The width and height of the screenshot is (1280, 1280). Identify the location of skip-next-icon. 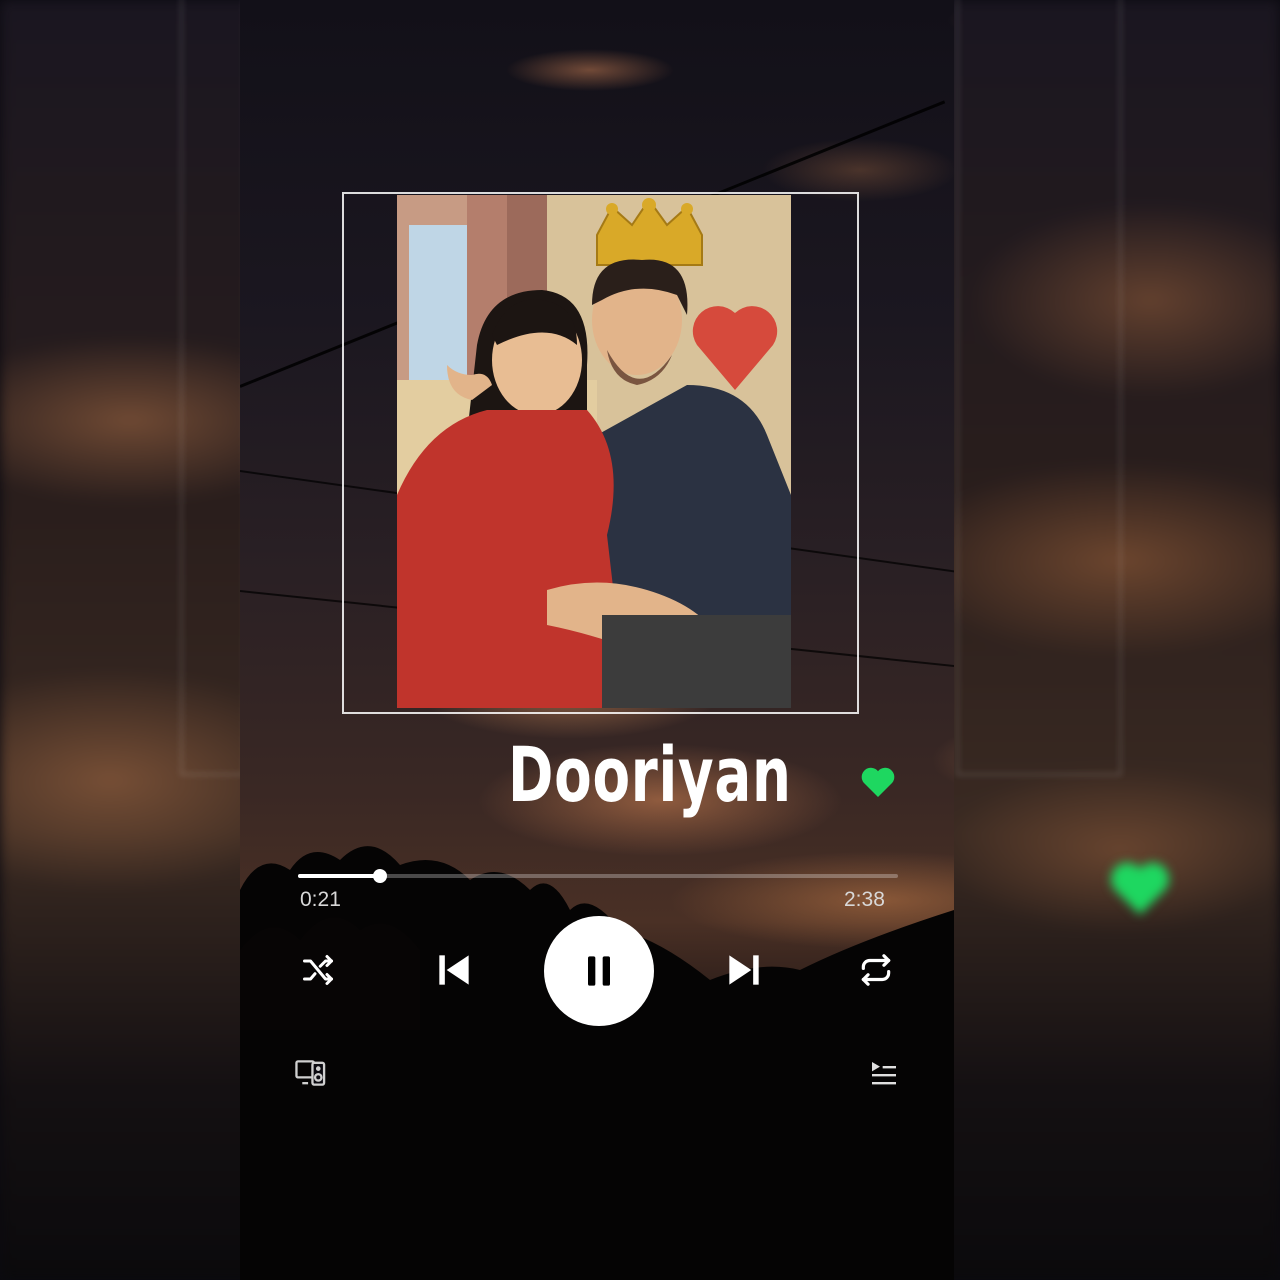
(744, 970).